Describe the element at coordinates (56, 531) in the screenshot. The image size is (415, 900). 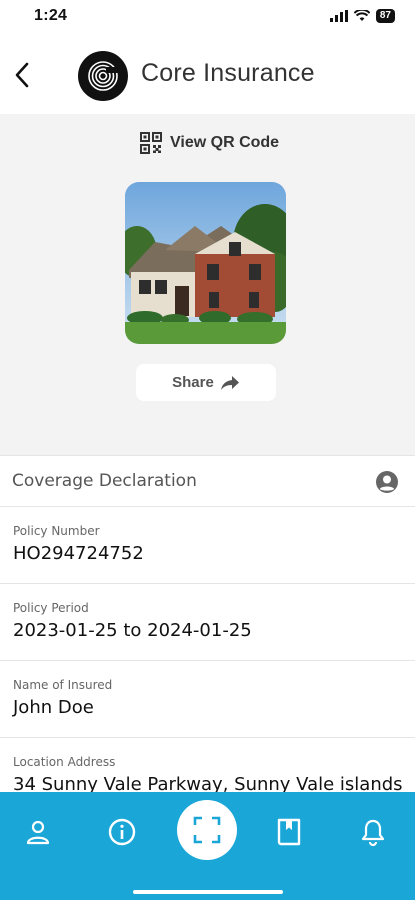
I see `field-label: Policy Number` at that location.